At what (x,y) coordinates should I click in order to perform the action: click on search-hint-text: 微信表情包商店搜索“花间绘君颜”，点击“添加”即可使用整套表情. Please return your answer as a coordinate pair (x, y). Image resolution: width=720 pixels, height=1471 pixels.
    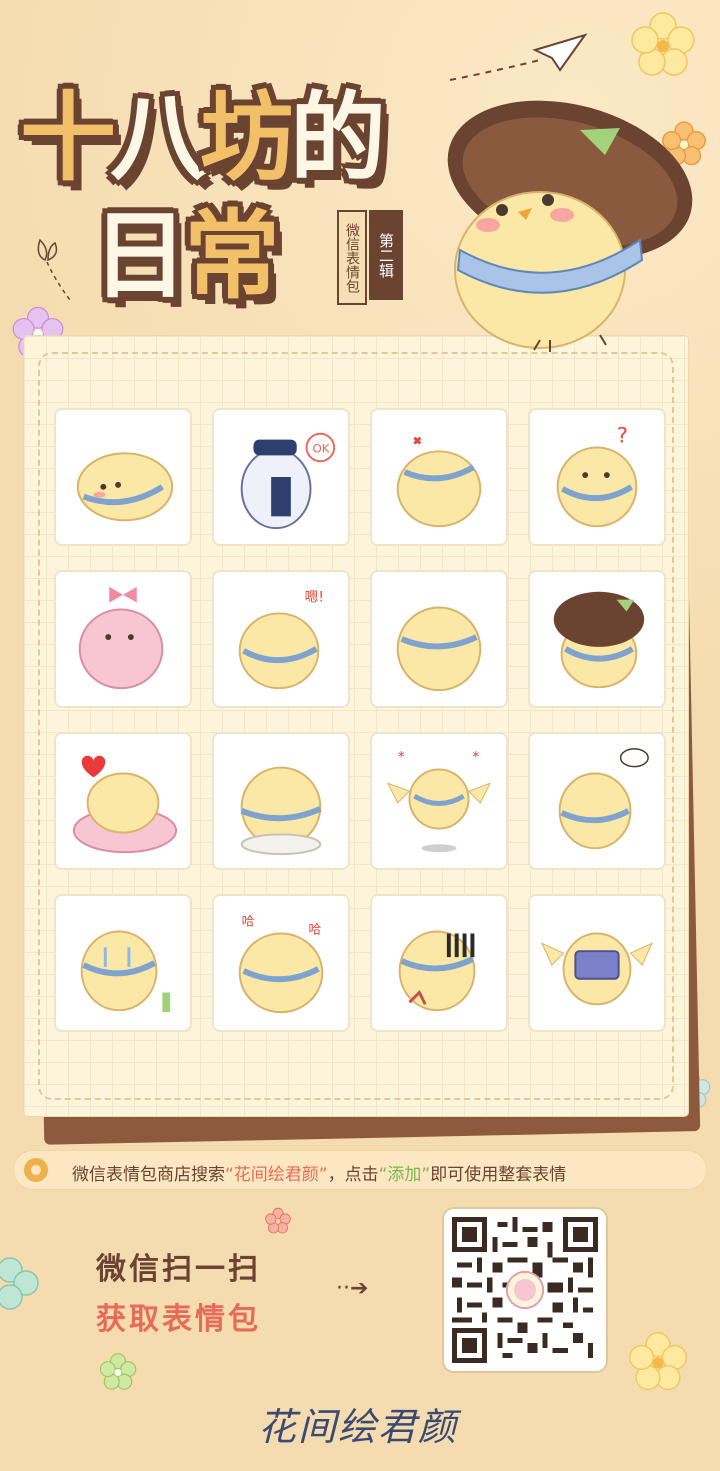
    Looking at the image, I should click on (319, 1172).